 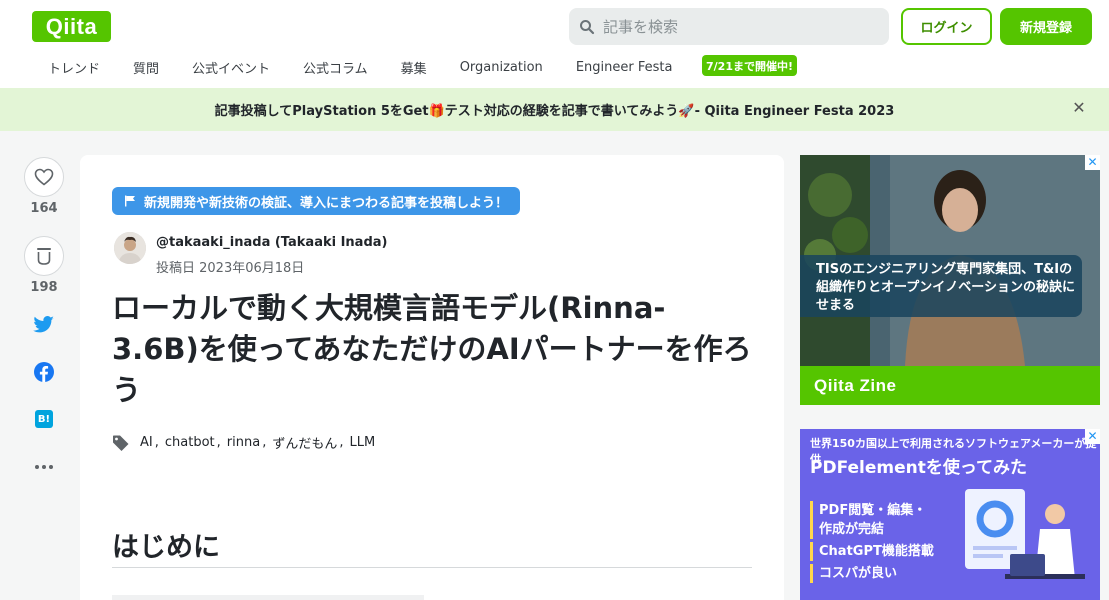 I want to click on nav-item-recruit: 募集, so click(x=414, y=67).